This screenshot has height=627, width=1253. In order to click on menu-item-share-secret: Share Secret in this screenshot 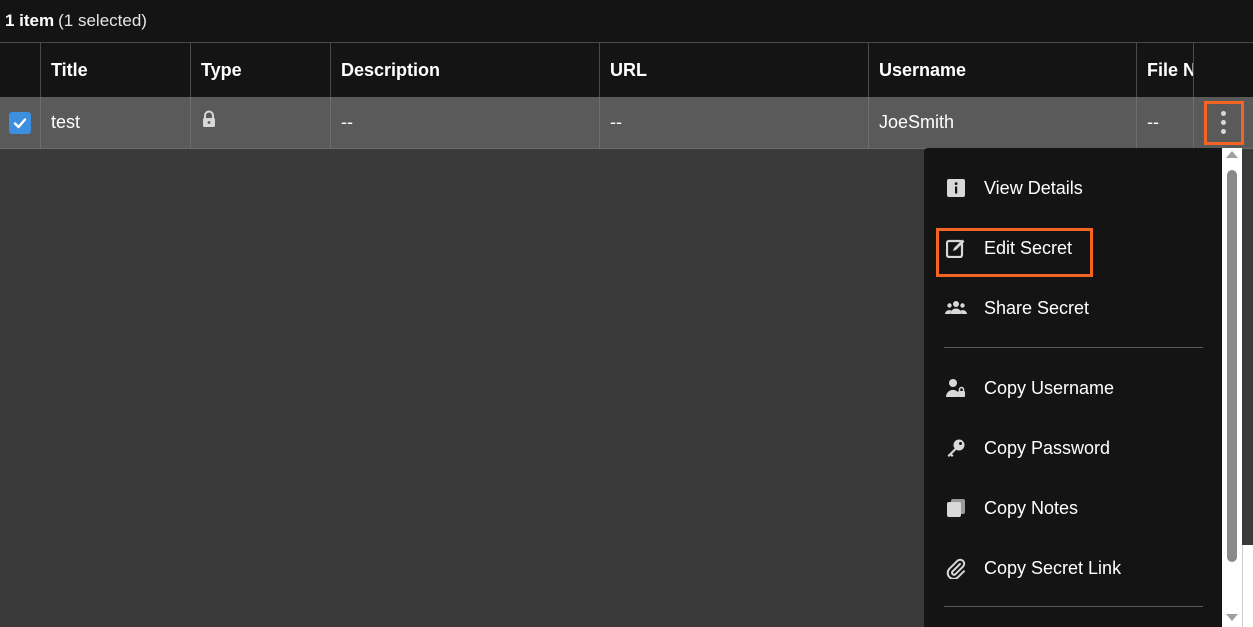, I will do `click(1073, 308)`.